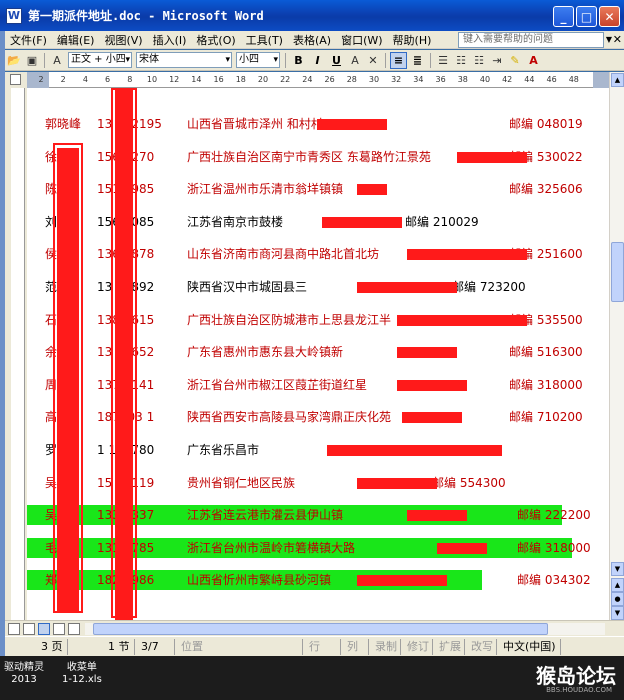  I want to click on title-bar: W 第一期派件地址.doc - Microsoft Word _ □ ✕, so click(312, 15).